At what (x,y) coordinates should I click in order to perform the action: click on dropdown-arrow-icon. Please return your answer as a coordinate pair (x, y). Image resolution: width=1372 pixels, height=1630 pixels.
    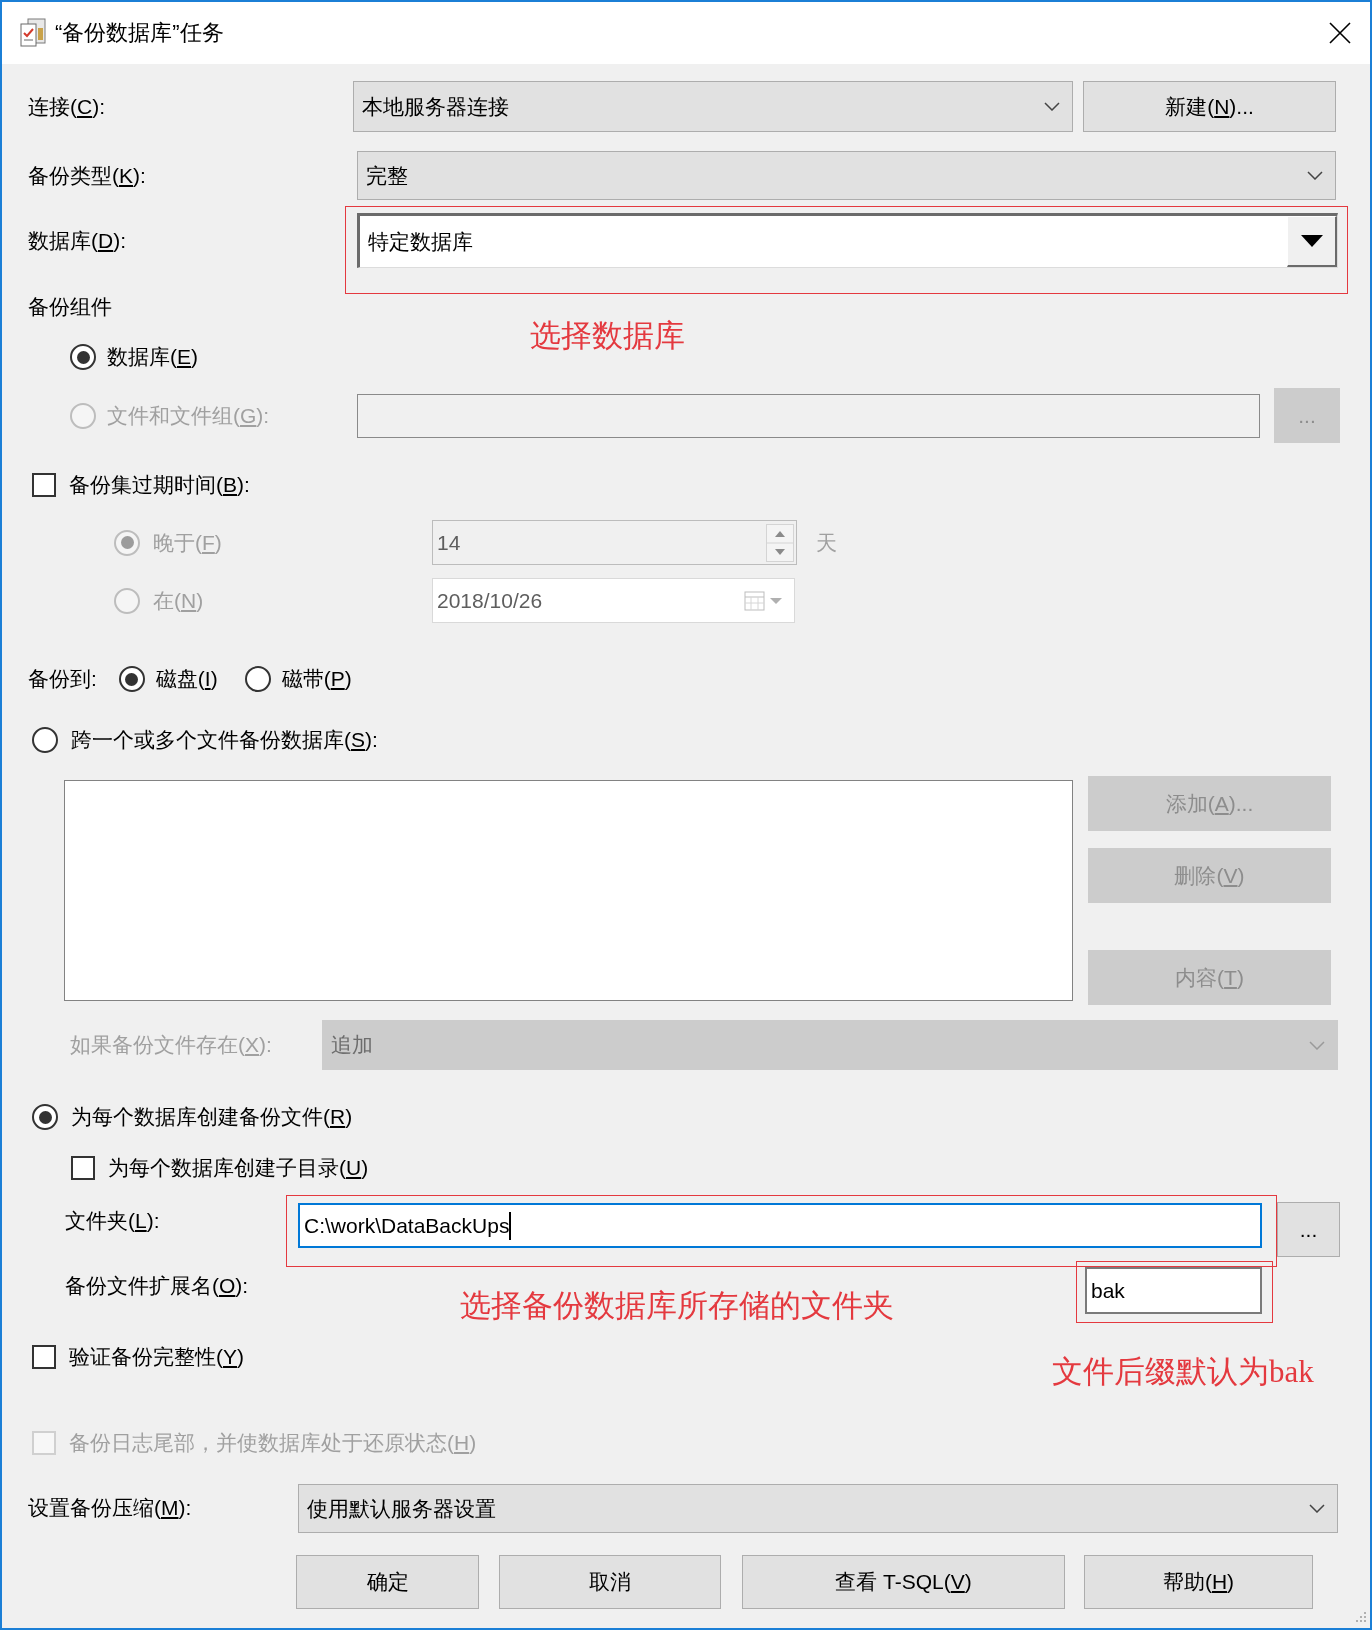
    Looking at the image, I should click on (1311, 241).